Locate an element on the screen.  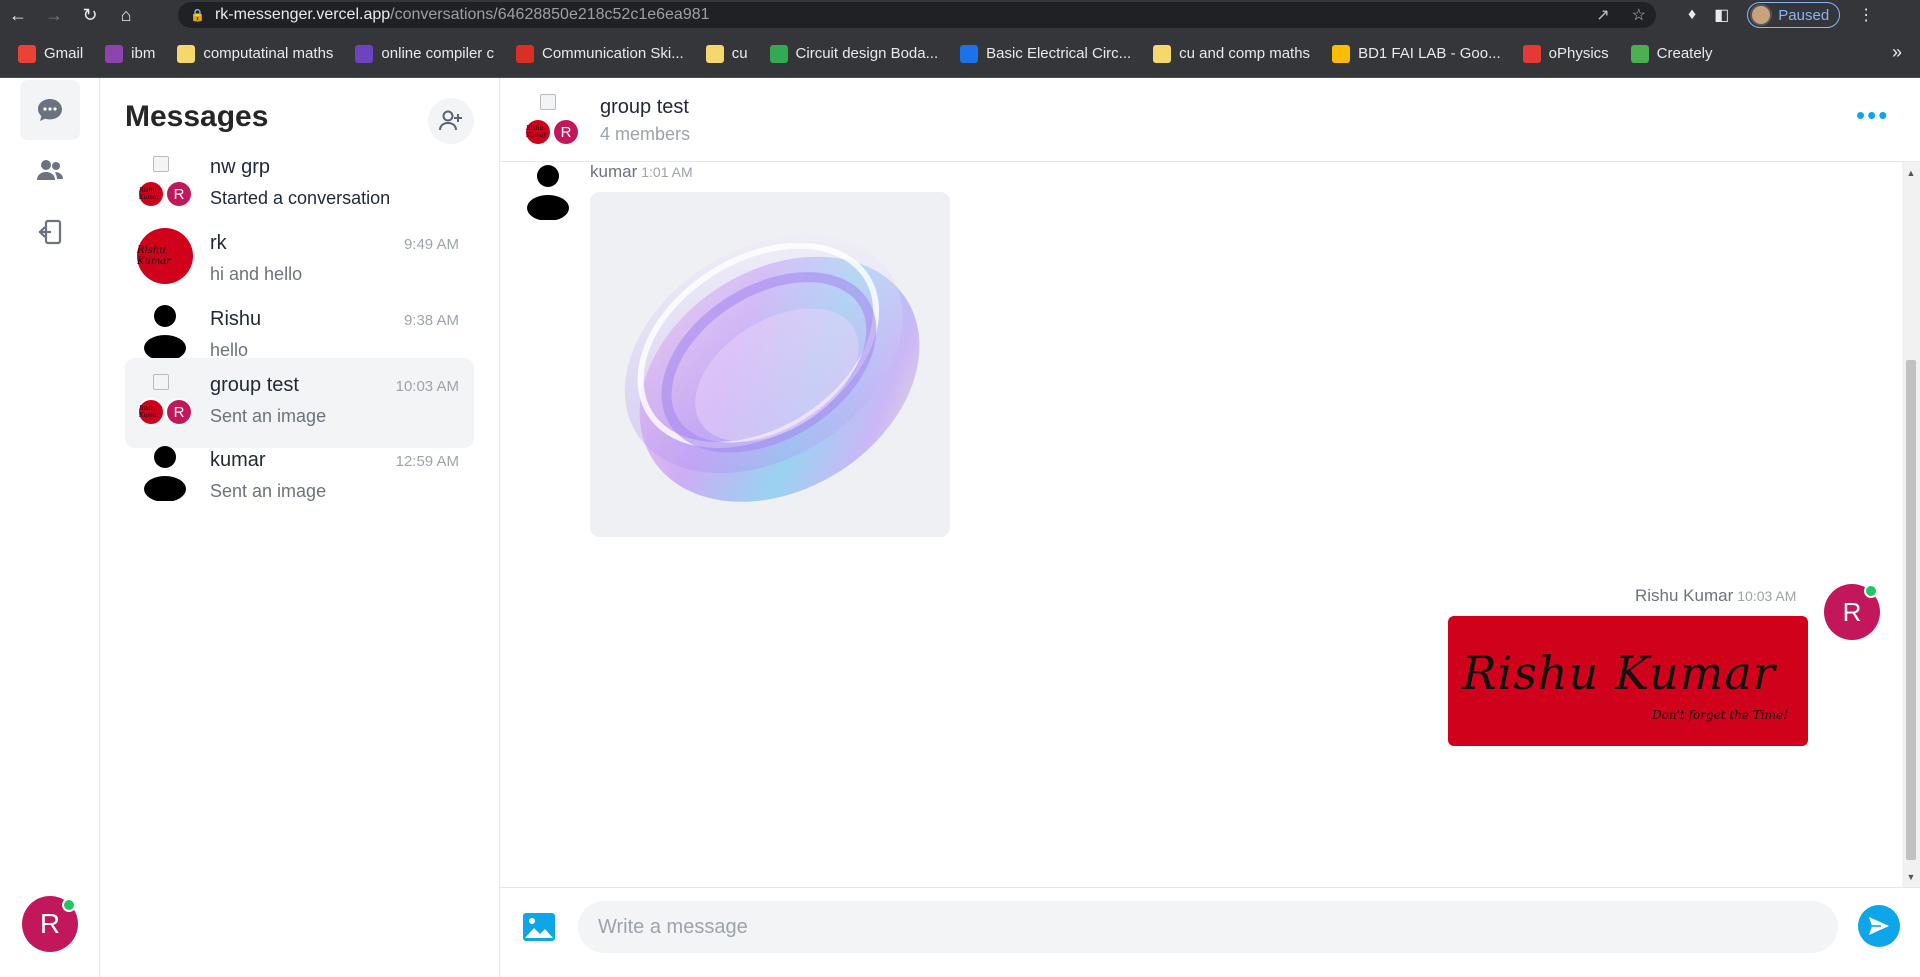
online-indicator is located at coordinates (69, 905).